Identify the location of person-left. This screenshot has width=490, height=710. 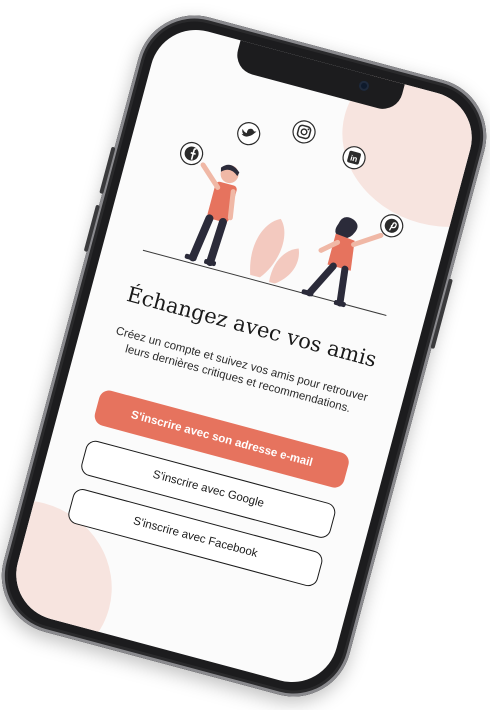
(212, 214).